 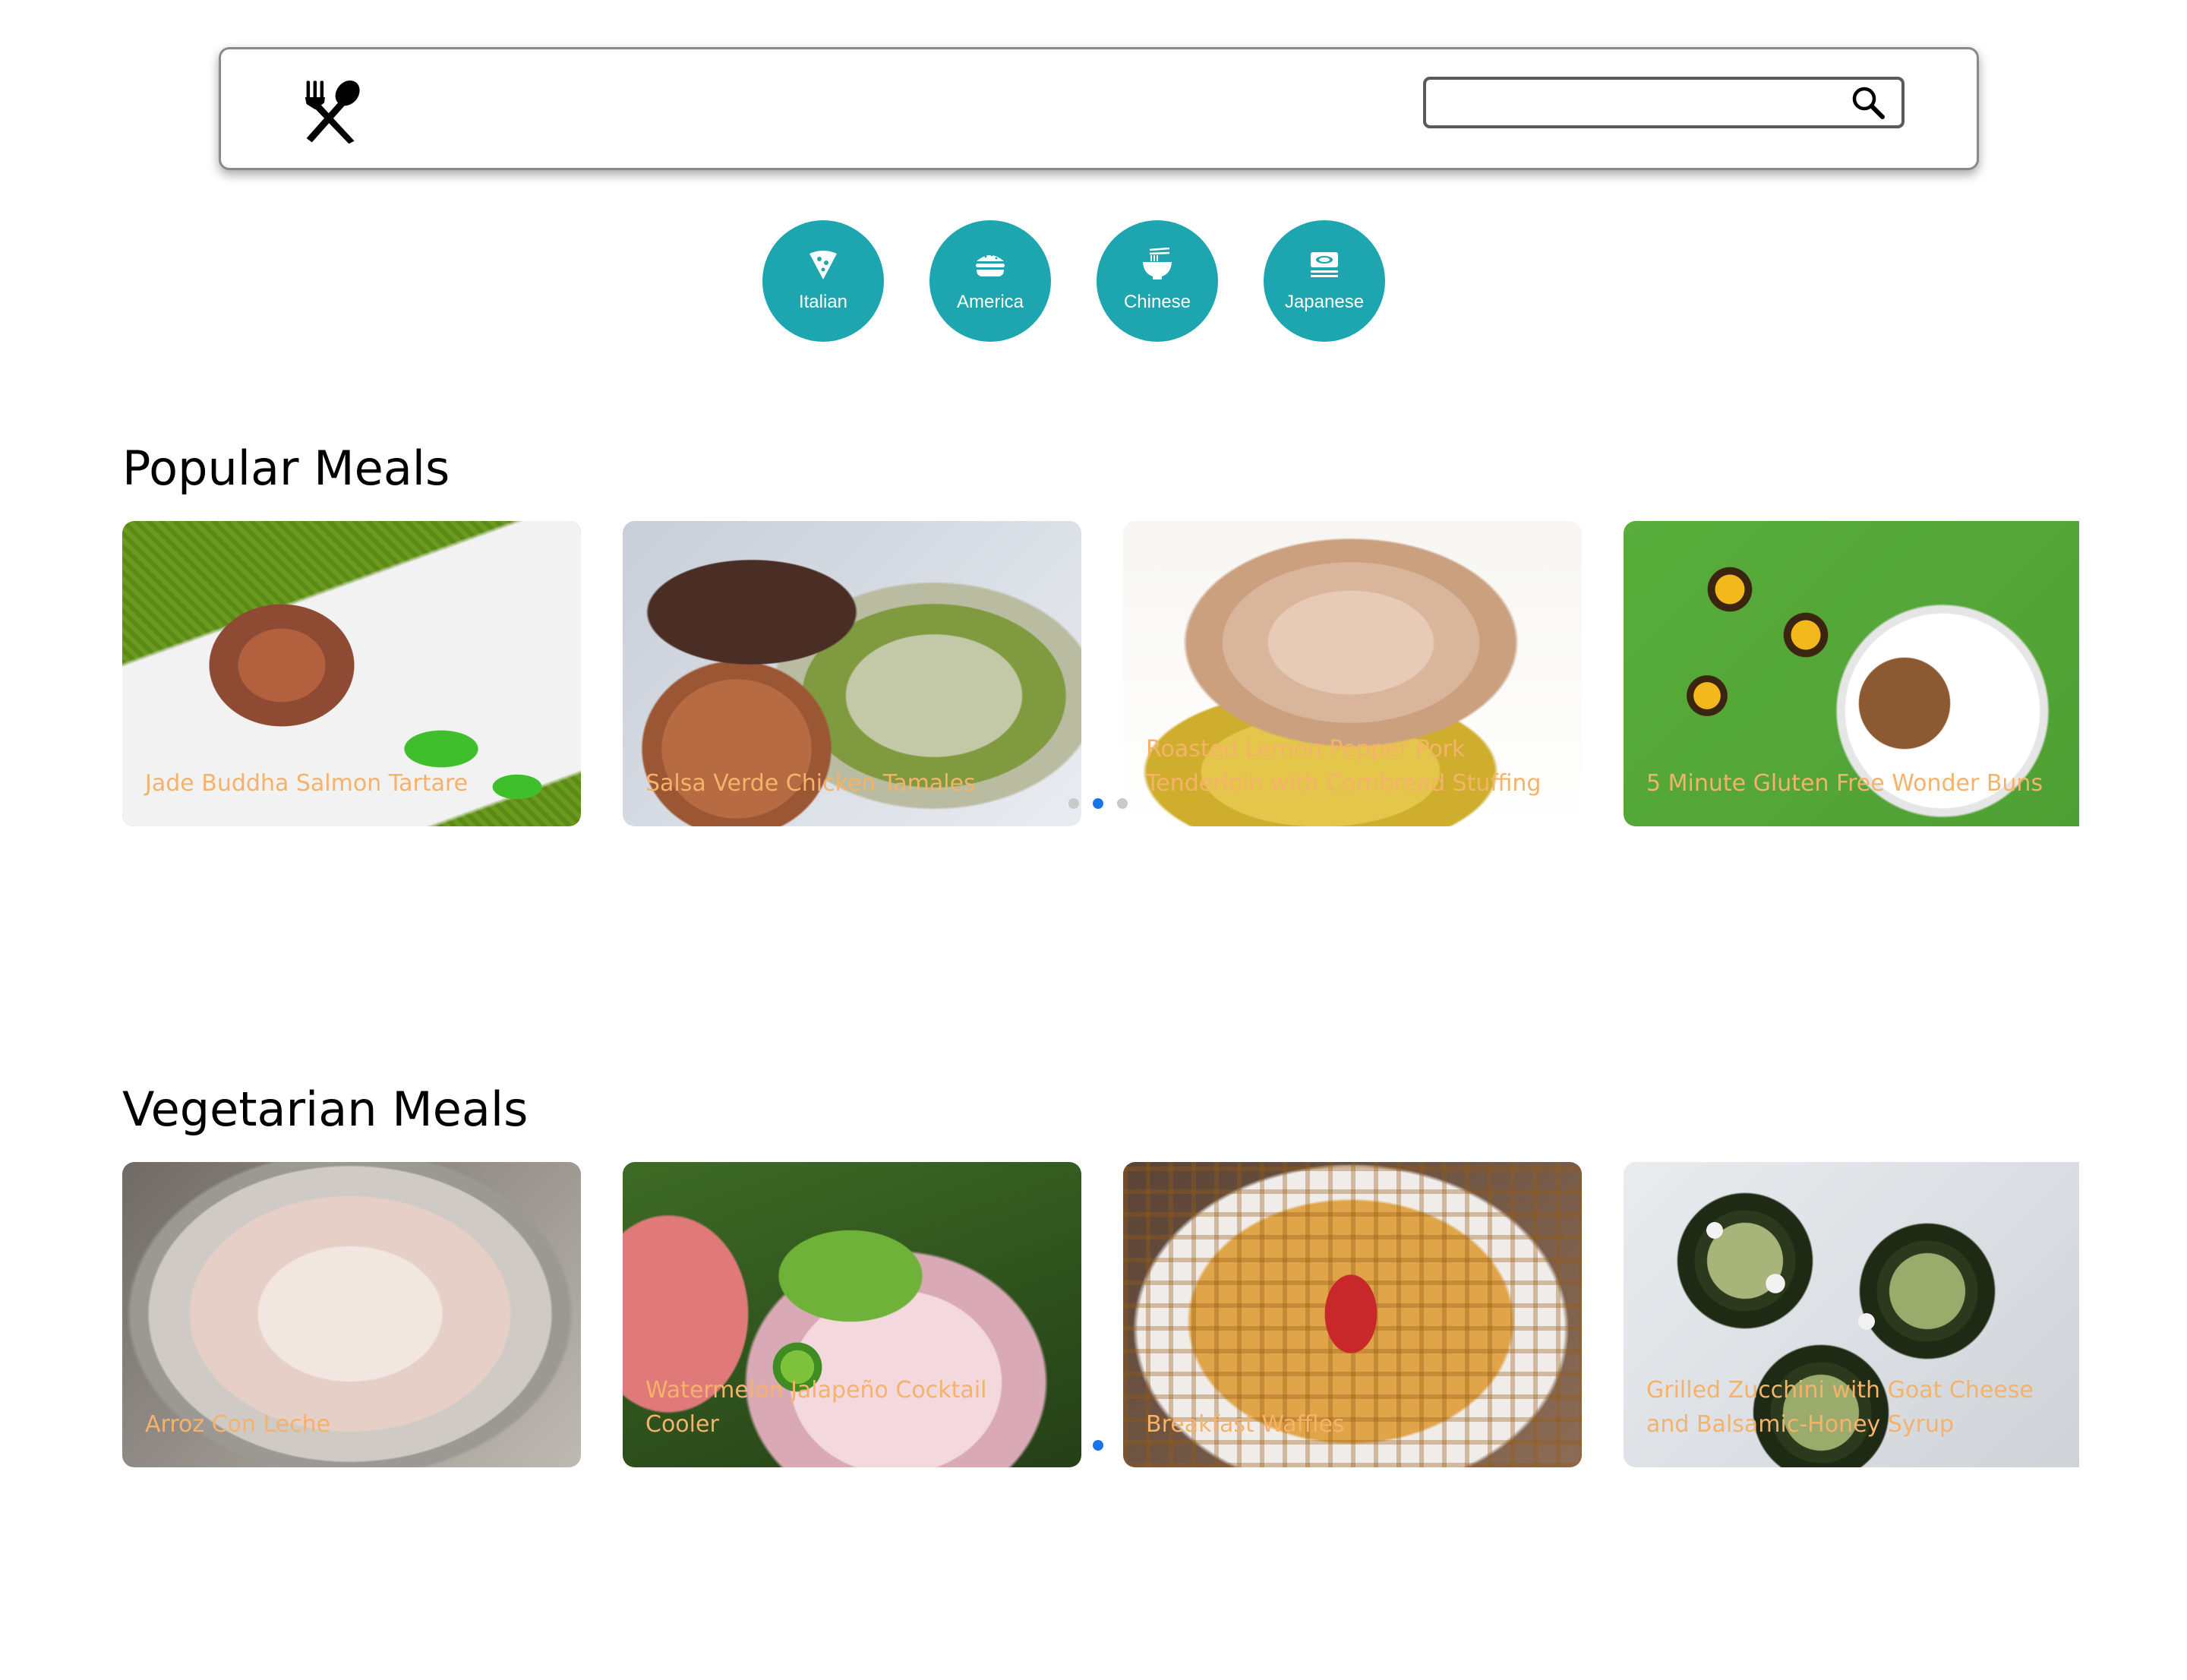 What do you see at coordinates (1245, 1425) in the screenshot?
I see `meal-caption: Breakfast Waffles` at bounding box center [1245, 1425].